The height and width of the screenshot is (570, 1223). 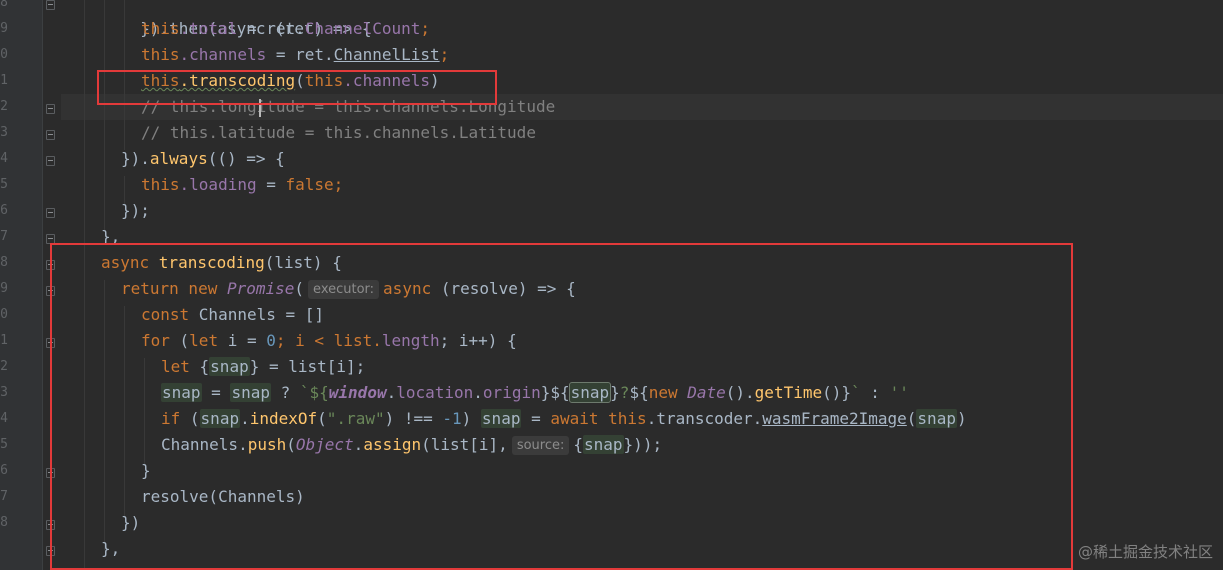 What do you see at coordinates (386, 54) in the screenshot?
I see `property-channel-list: ChannelList` at bounding box center [386, 54].